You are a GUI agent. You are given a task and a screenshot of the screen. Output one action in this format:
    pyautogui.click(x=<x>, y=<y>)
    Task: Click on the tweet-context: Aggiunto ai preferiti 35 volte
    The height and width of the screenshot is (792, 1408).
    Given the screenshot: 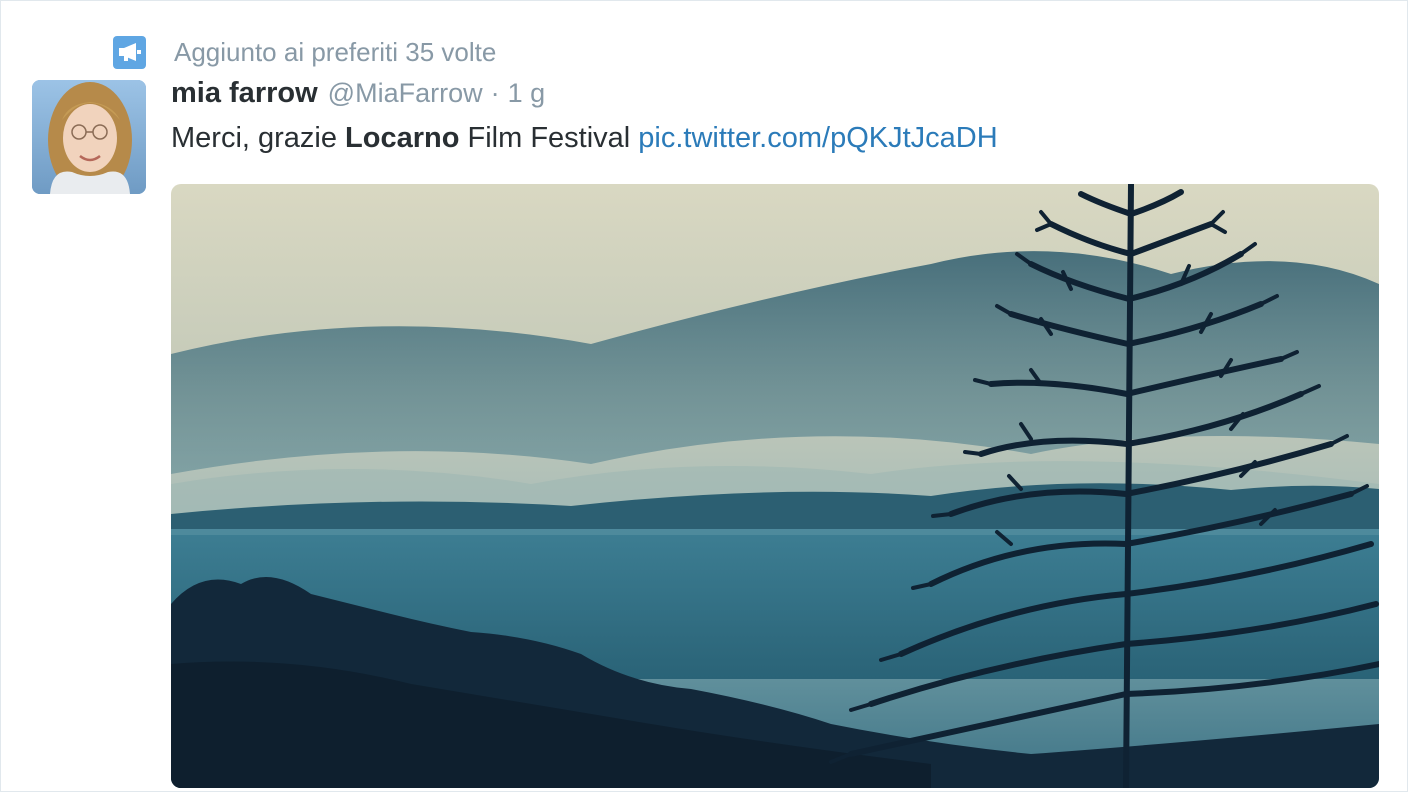 What is the action you would take?
    pyautogui.click(x=304, y=52)
    